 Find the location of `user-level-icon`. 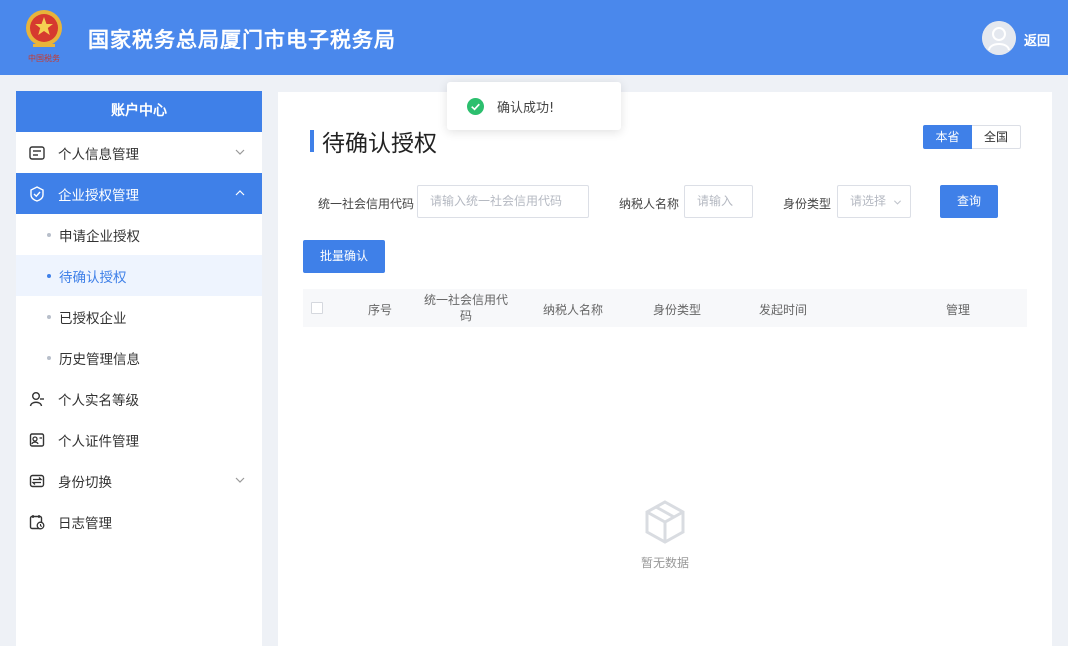

user-level-icon is located at coordinates (37, 399).